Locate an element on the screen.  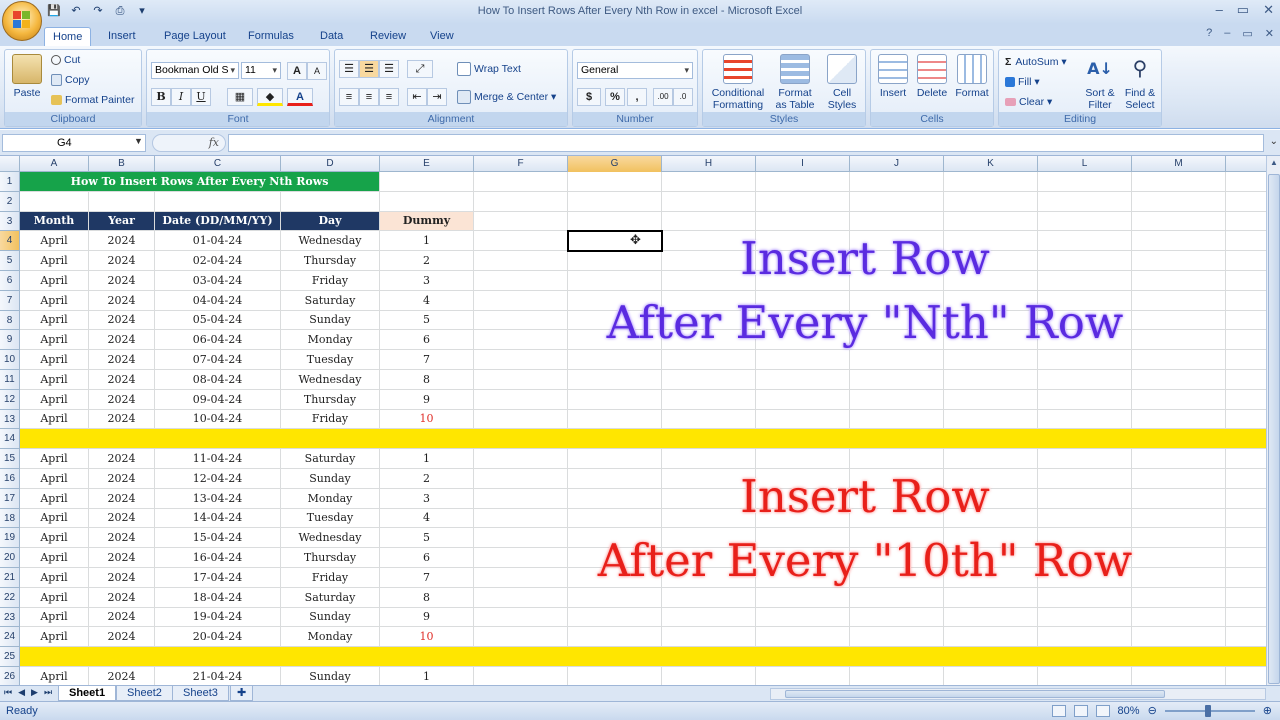
format-as-table-button: Format as Table is located at coordinates (795, 82).